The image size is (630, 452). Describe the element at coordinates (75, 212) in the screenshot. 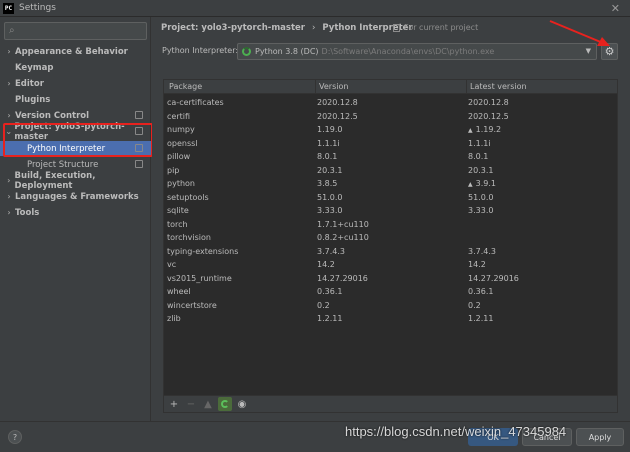

I see `sidebar-item: › Tools` at that location.